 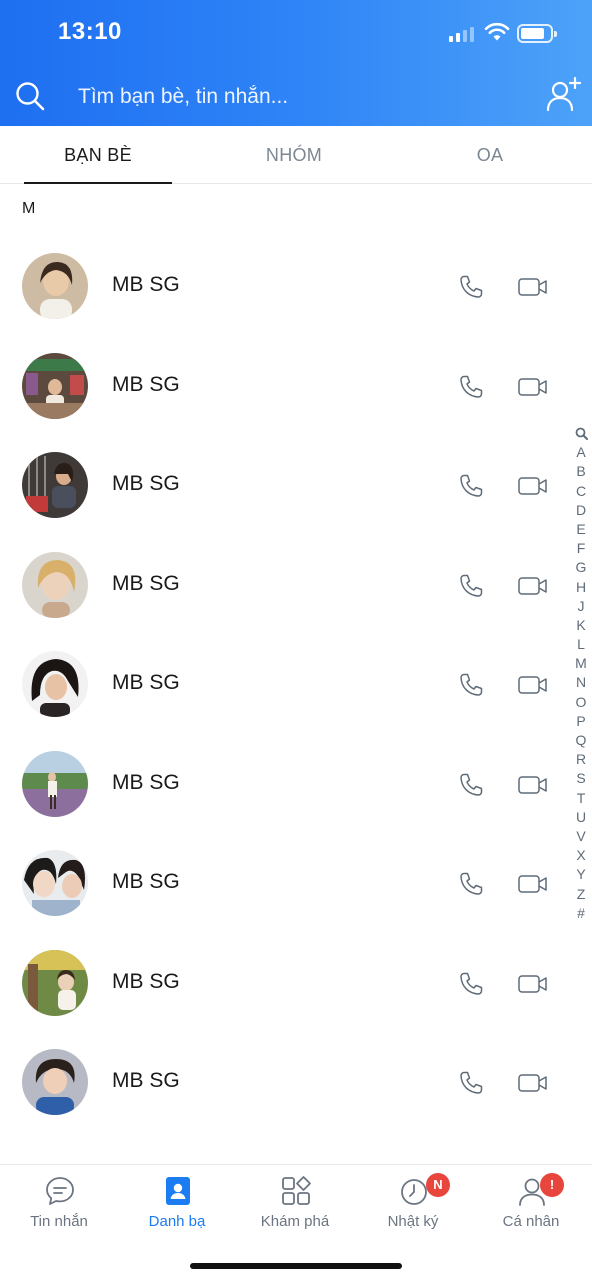 I want to click on index-letter: L, so click(x=581, y=644).